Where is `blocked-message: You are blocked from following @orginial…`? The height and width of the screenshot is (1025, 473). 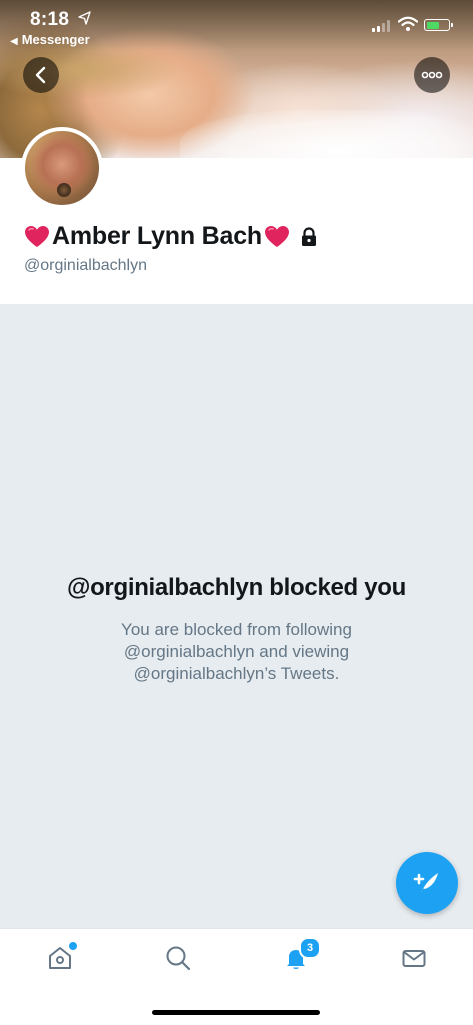 blocked-message: You are blocked from following @orginial… is located at coordinates (236, 651).